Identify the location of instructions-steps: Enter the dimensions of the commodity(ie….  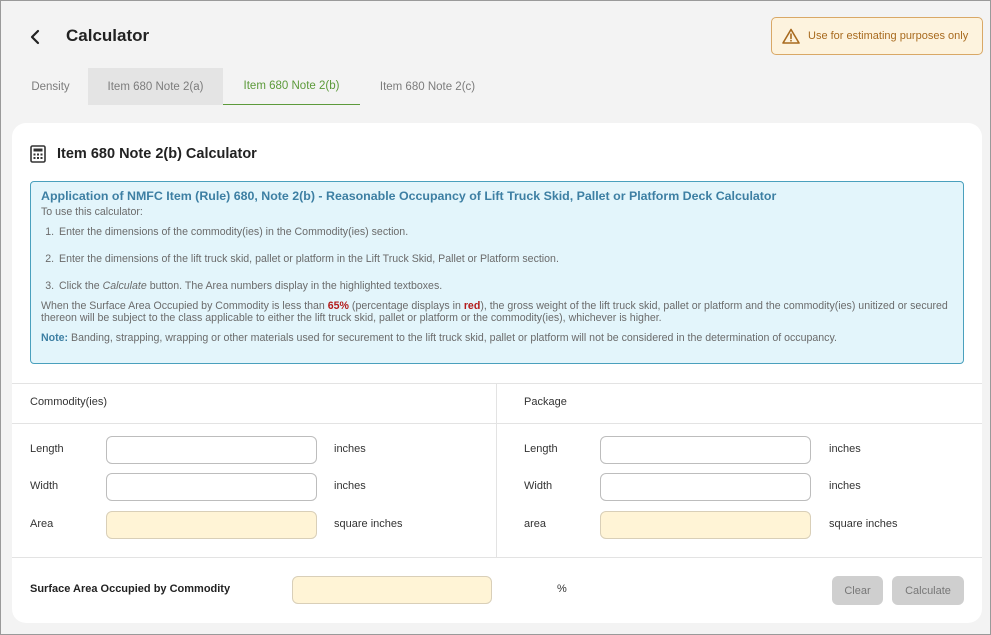
(505, 259).